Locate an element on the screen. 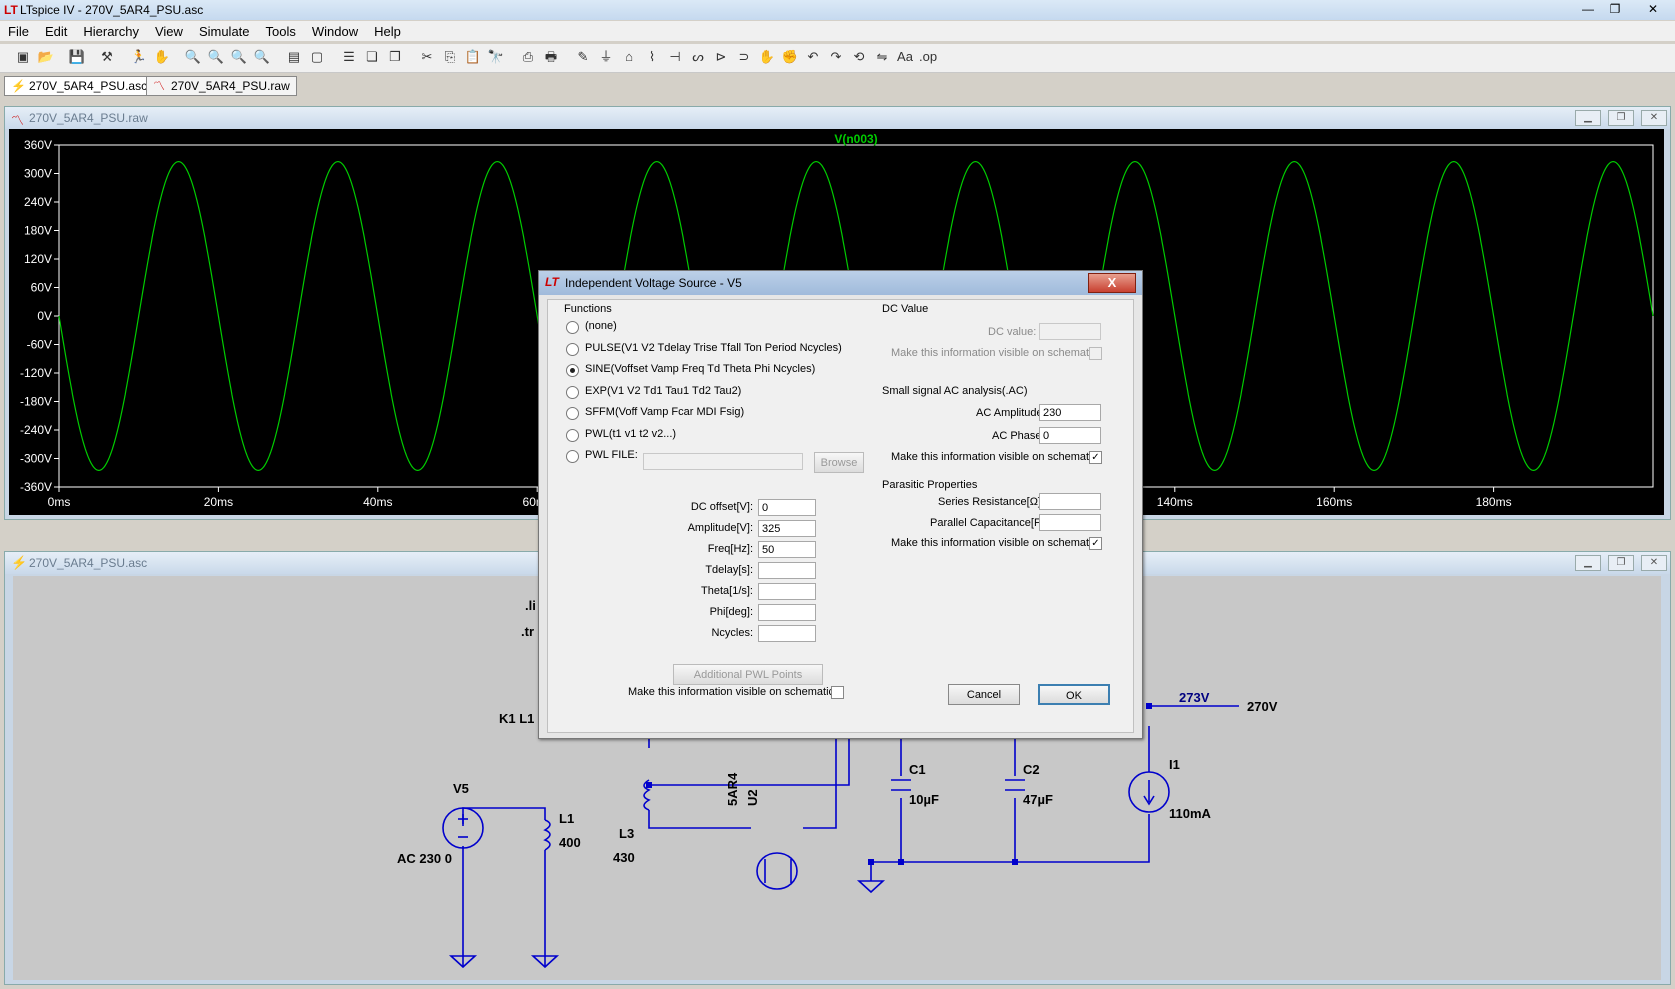 This screenshot has height=989, width=1675. ac-visible-checkbox: ✓ is located at coordinates (1095, 457).